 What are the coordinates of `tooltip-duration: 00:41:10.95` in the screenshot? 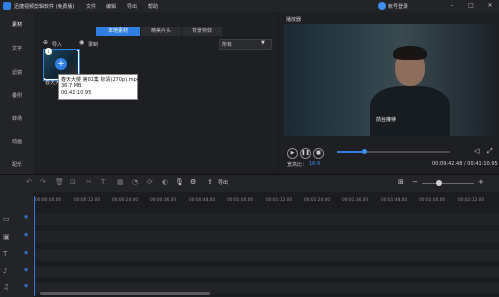 It's located at (76, 93).